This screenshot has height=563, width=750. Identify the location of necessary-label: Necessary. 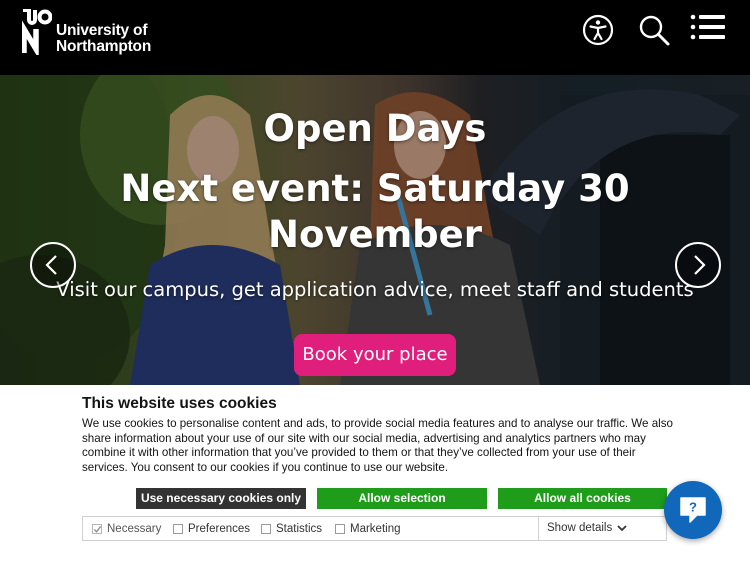
(134, 529).